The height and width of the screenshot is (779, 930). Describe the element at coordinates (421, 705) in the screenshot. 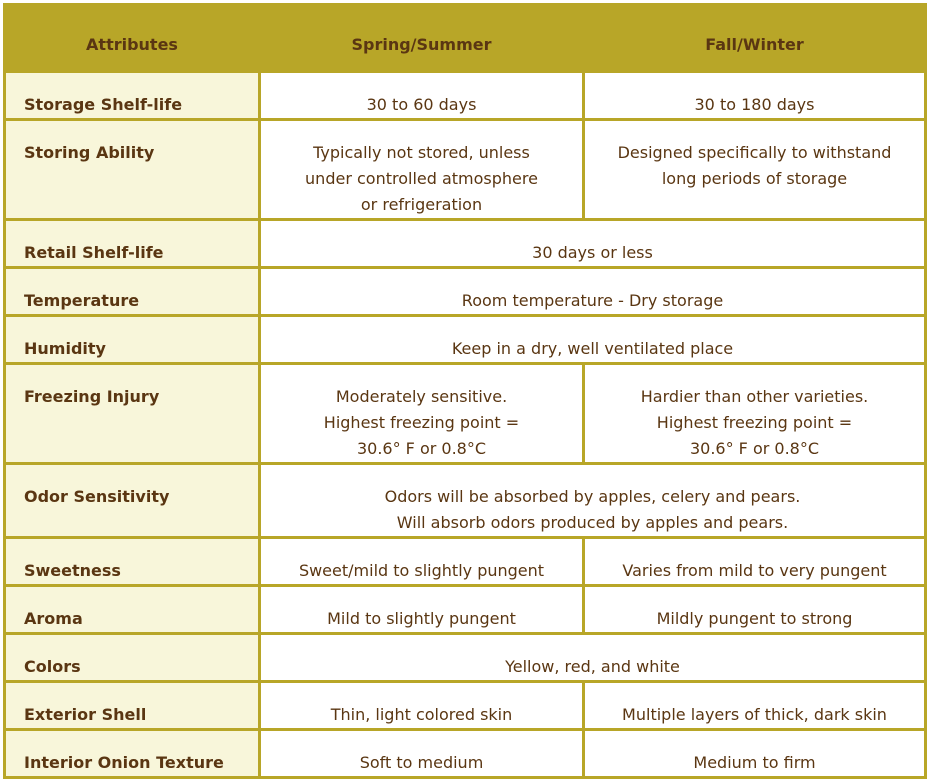

I see `spring-summer-cell: Thin, light colored skin` at that location.